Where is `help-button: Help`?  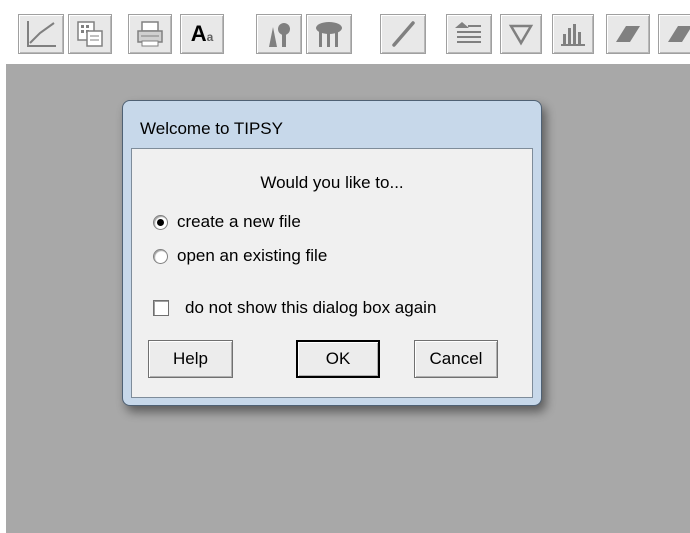
help-button: Help is located at coordinates (190, 359).